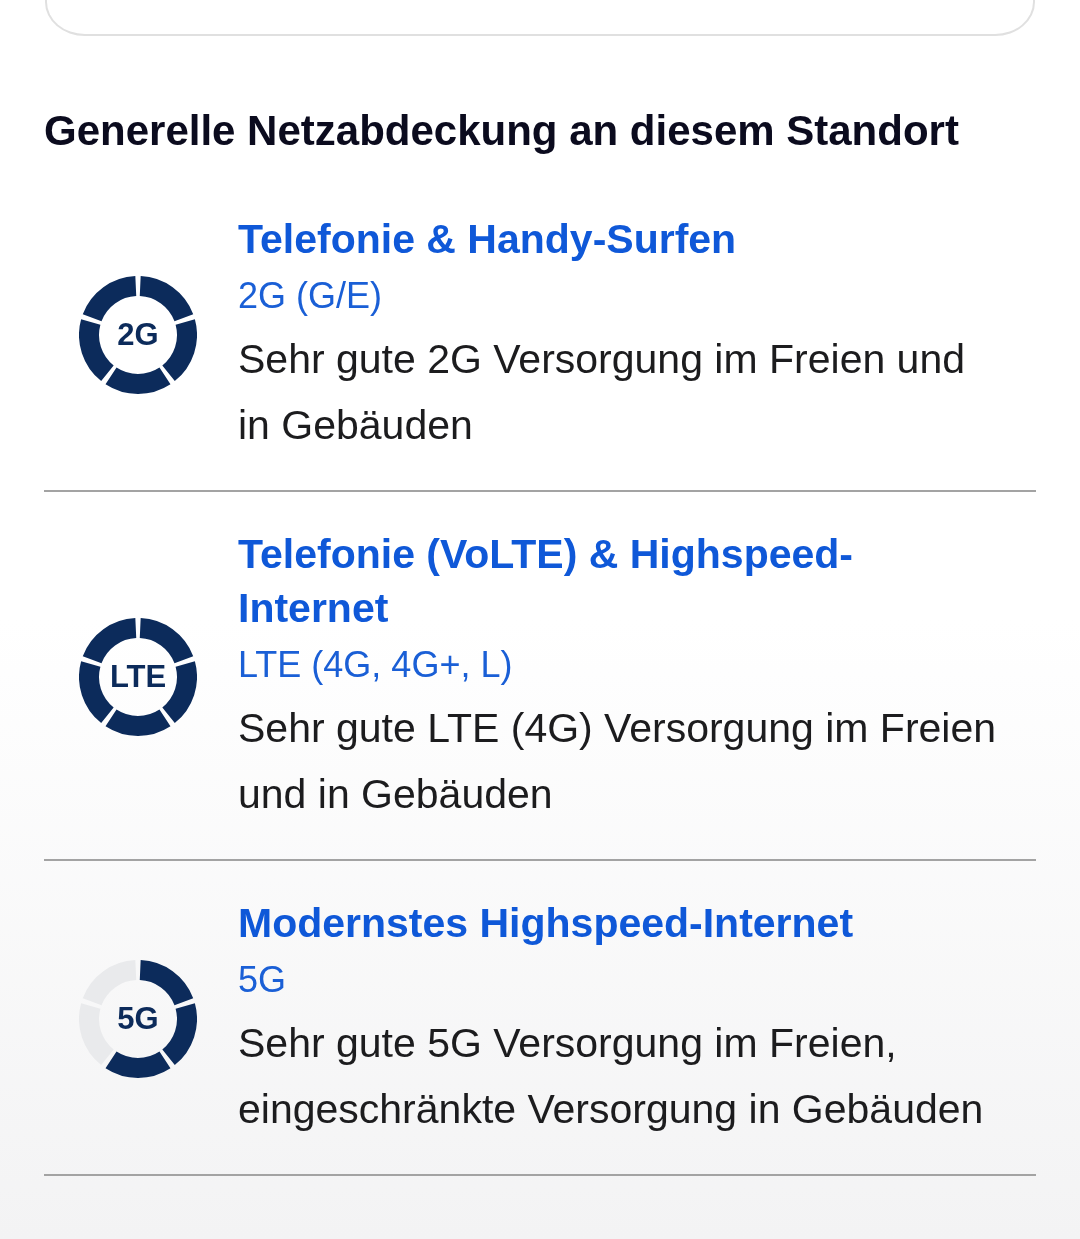  What do you see at coordinates (376, 665) in the screenshot?
I see `technology-label: LTE (4G, 4G+, L)` at bounding box center [376, 665].